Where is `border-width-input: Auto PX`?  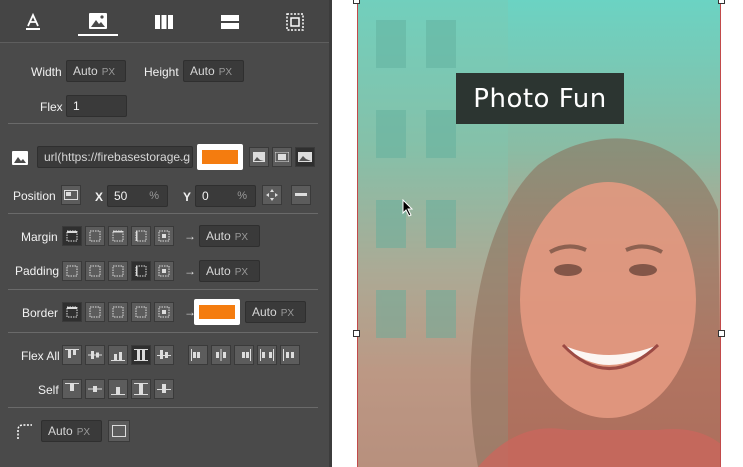 border-width-input: Auto PX is located at coordinates (275, 312).